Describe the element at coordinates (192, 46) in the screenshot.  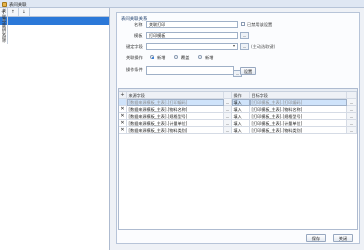
I see `key-field-input` at that location.